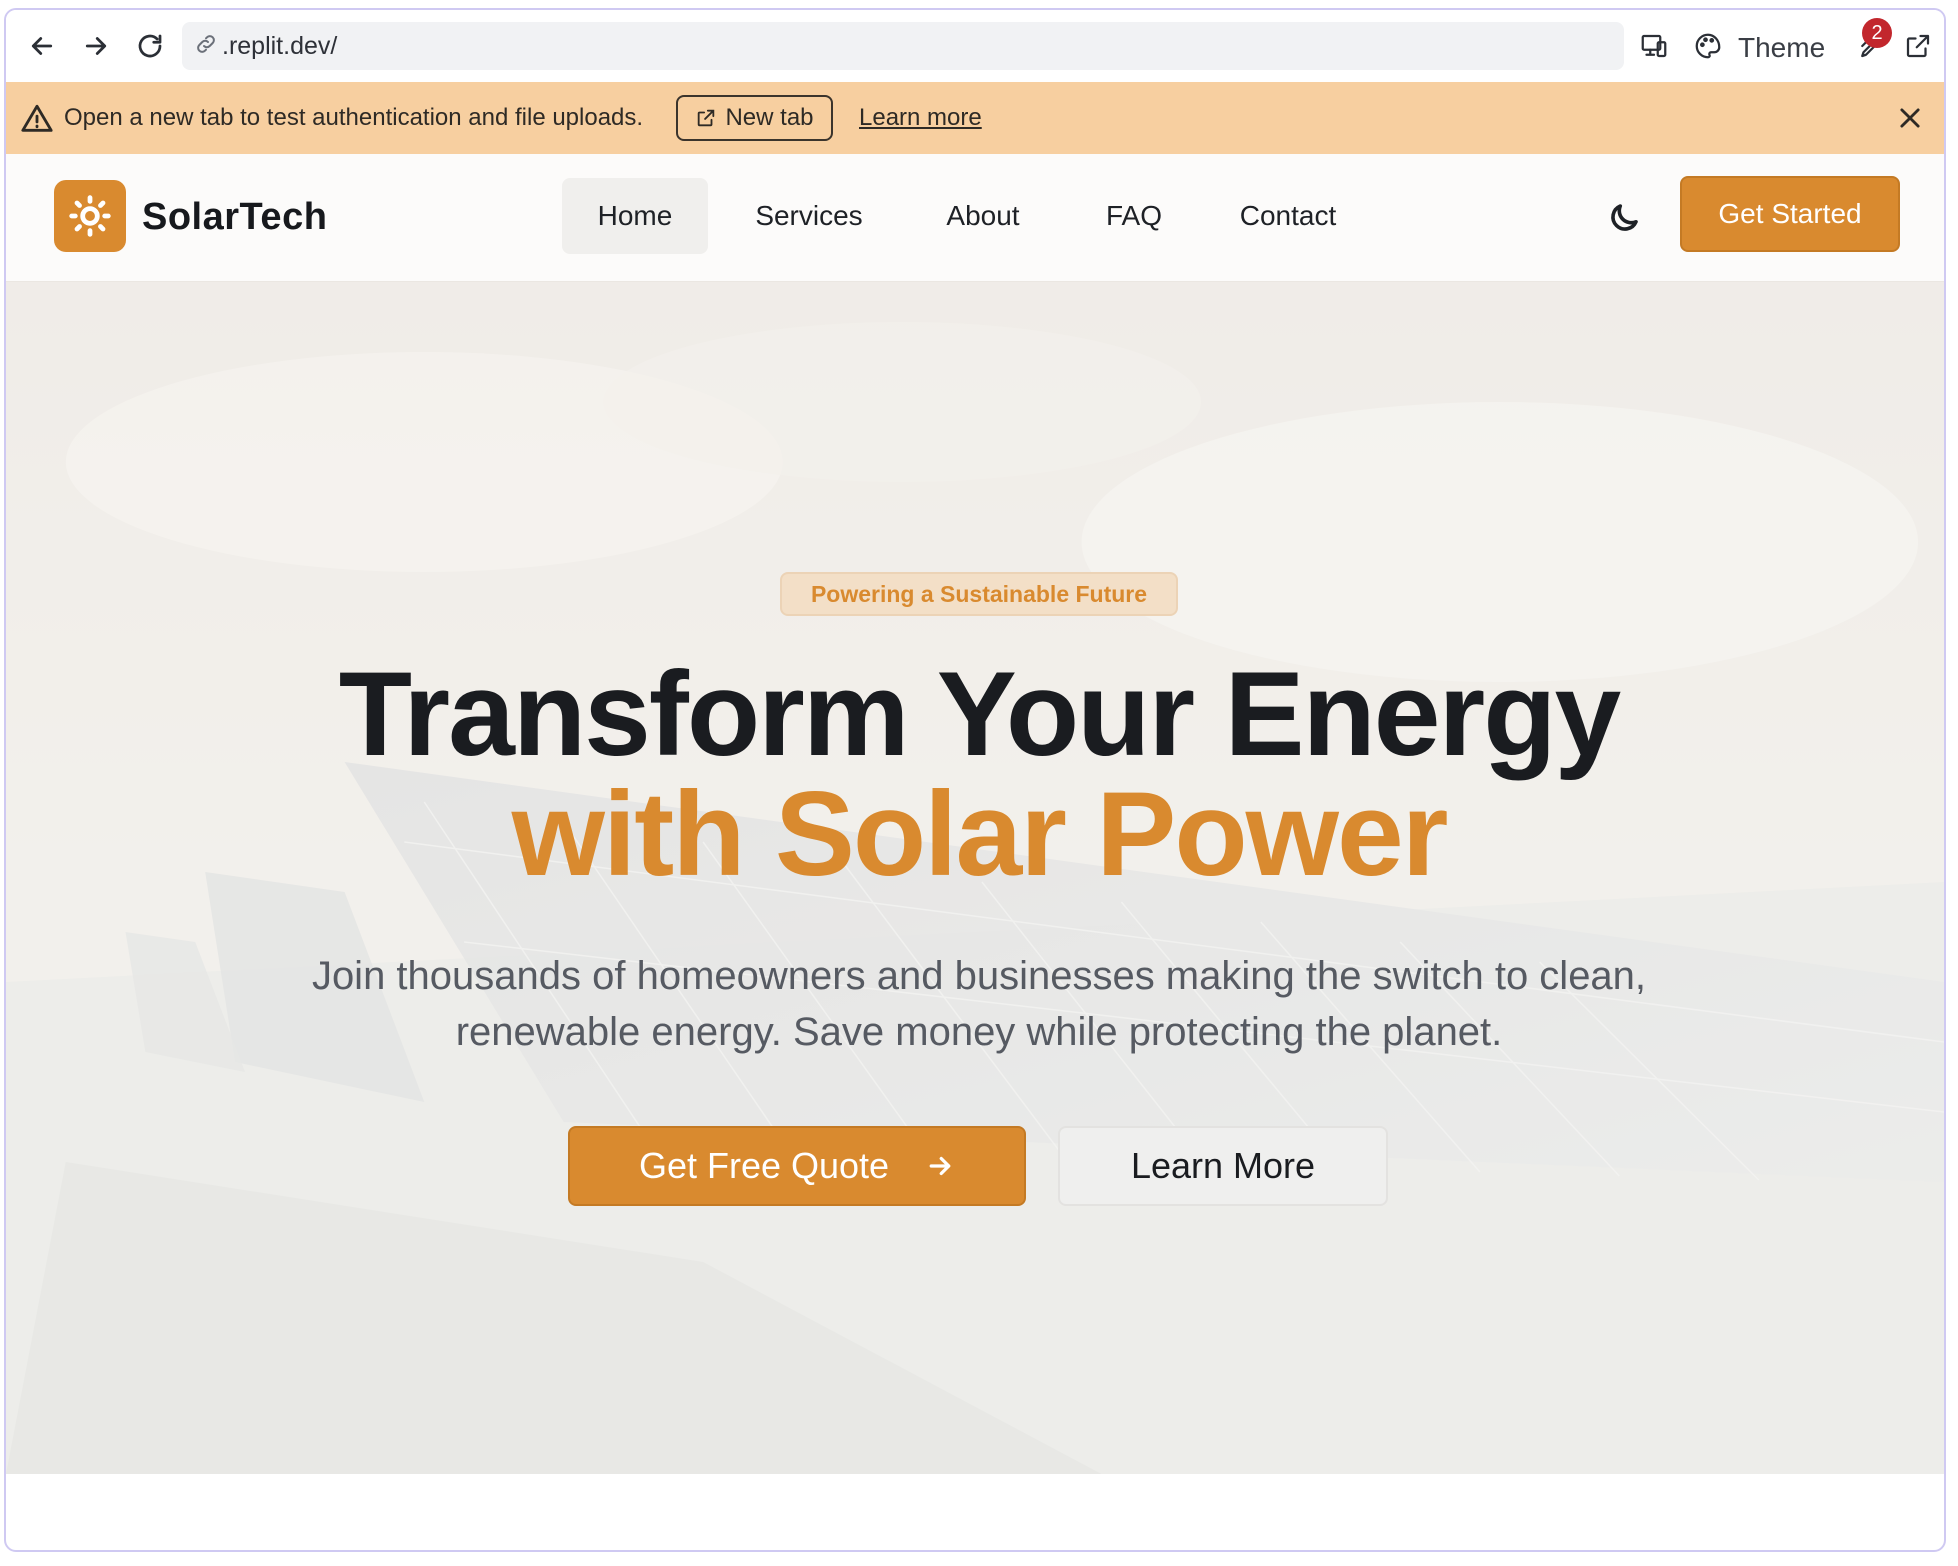  What do you see at coordinates (983, 216) in the screenshot?
I see `nav-about: About` at bounding box center [983, 216].